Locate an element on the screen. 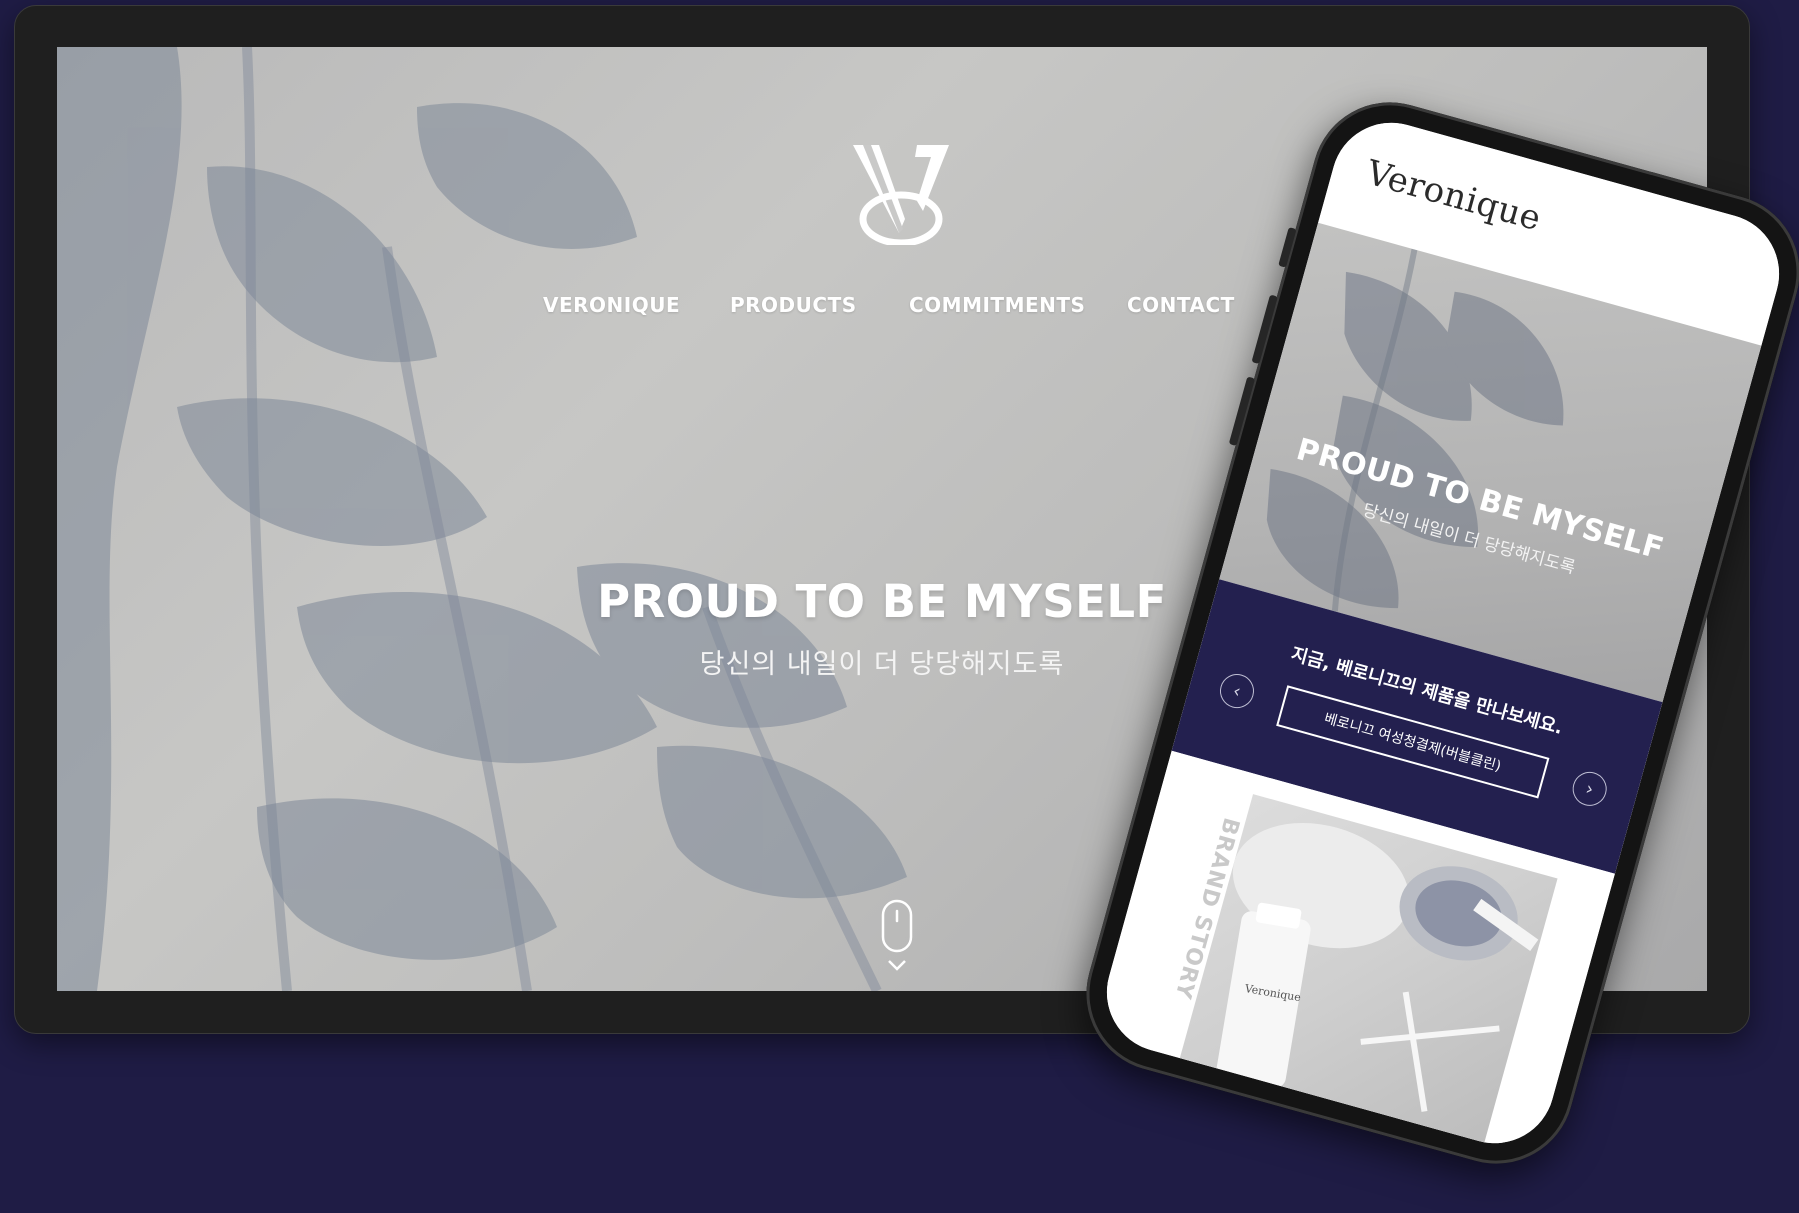  arrow-right-icon: › is located at coordinates (1589, 788).